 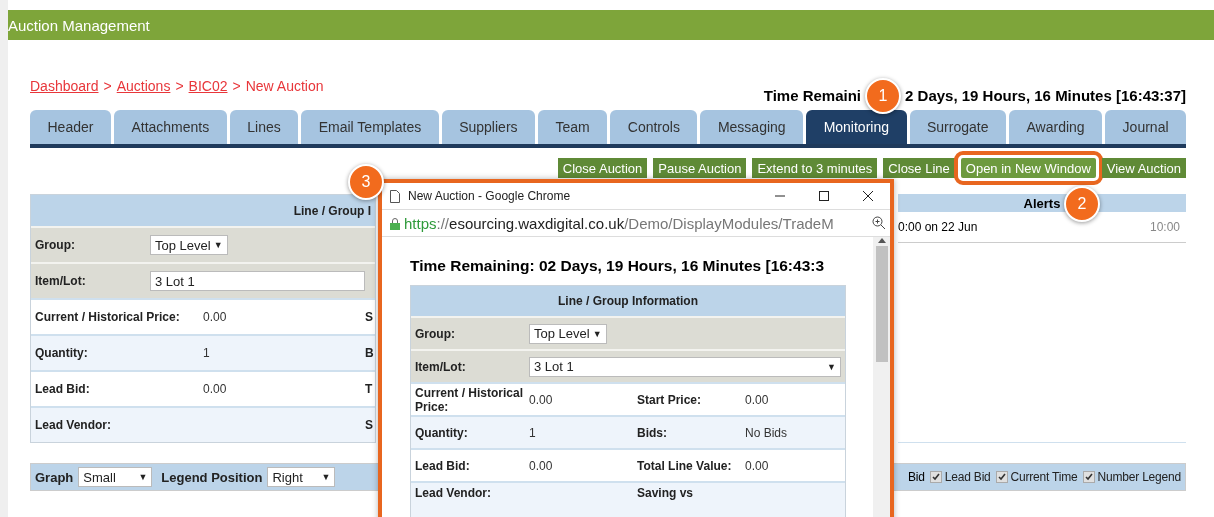 I want to click on url-text: https://esourcing.waxdigital.co.uk/Demo/DisplayModules/TradeM, so click(x=619, y=223).